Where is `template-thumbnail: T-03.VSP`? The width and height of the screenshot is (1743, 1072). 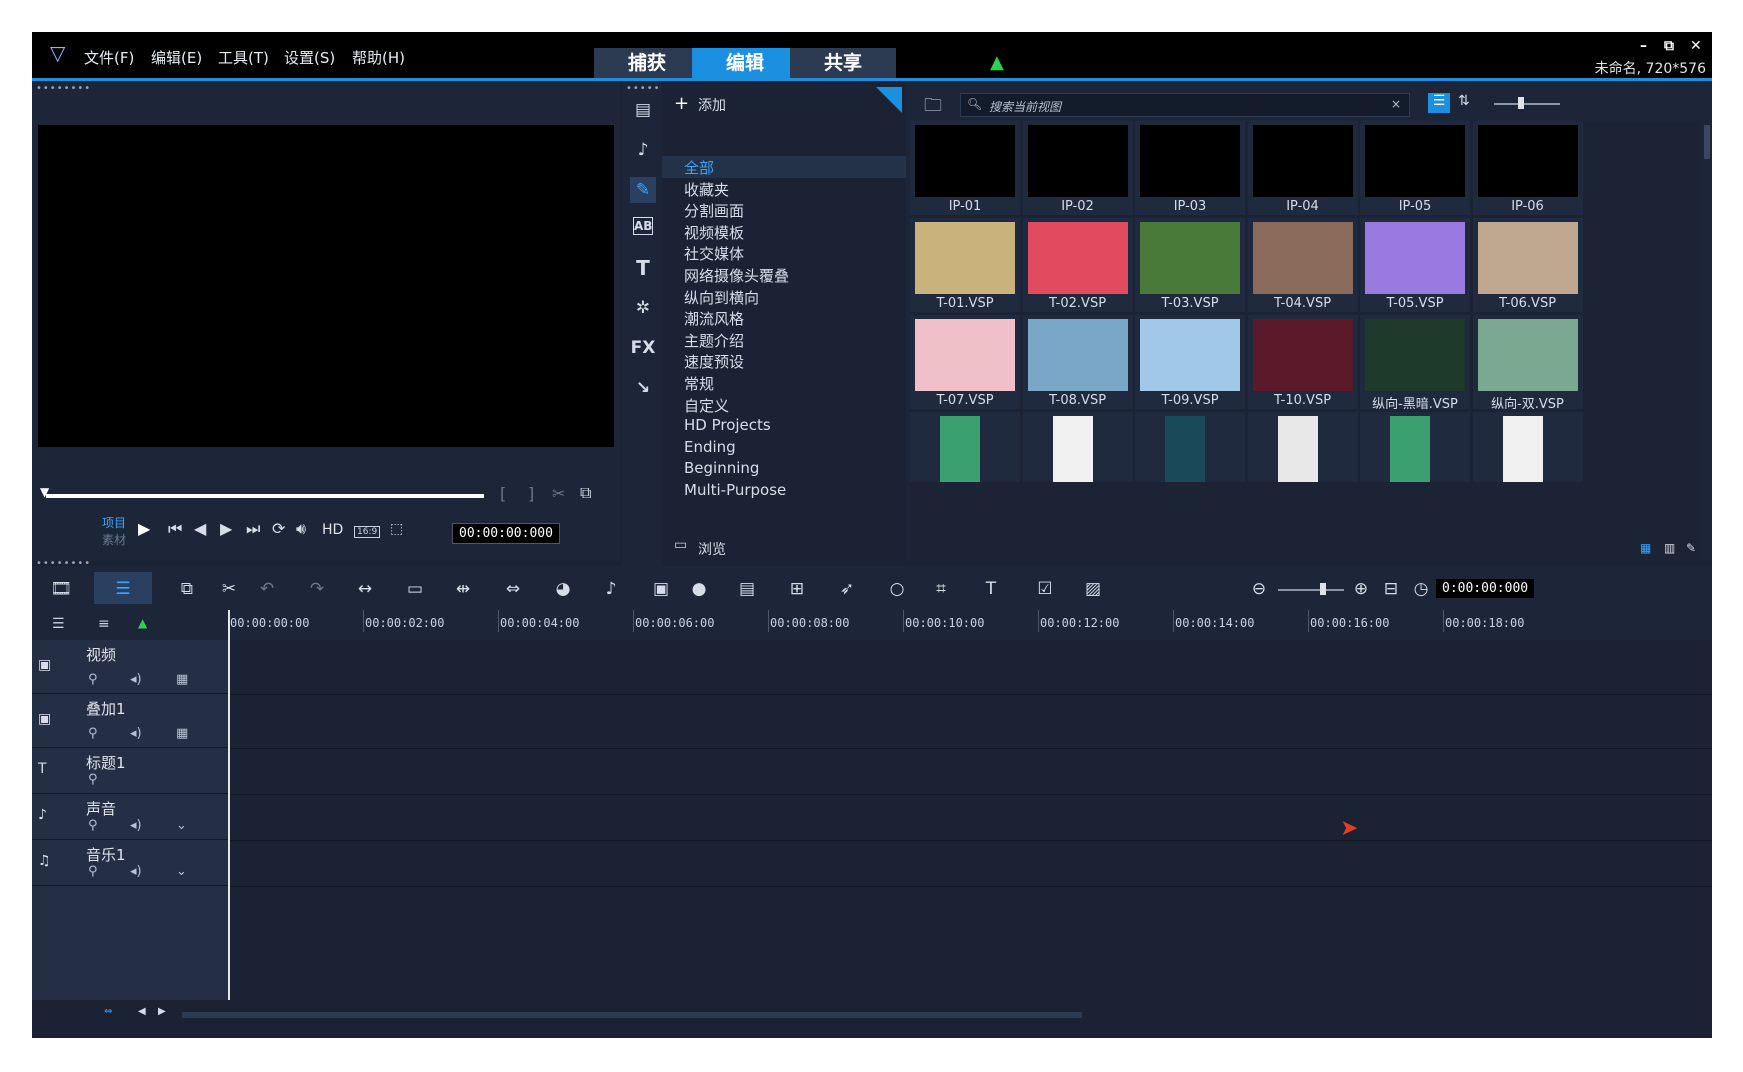 template-thumbnail: T-03.VSP is located at coordinates (1190, 265).